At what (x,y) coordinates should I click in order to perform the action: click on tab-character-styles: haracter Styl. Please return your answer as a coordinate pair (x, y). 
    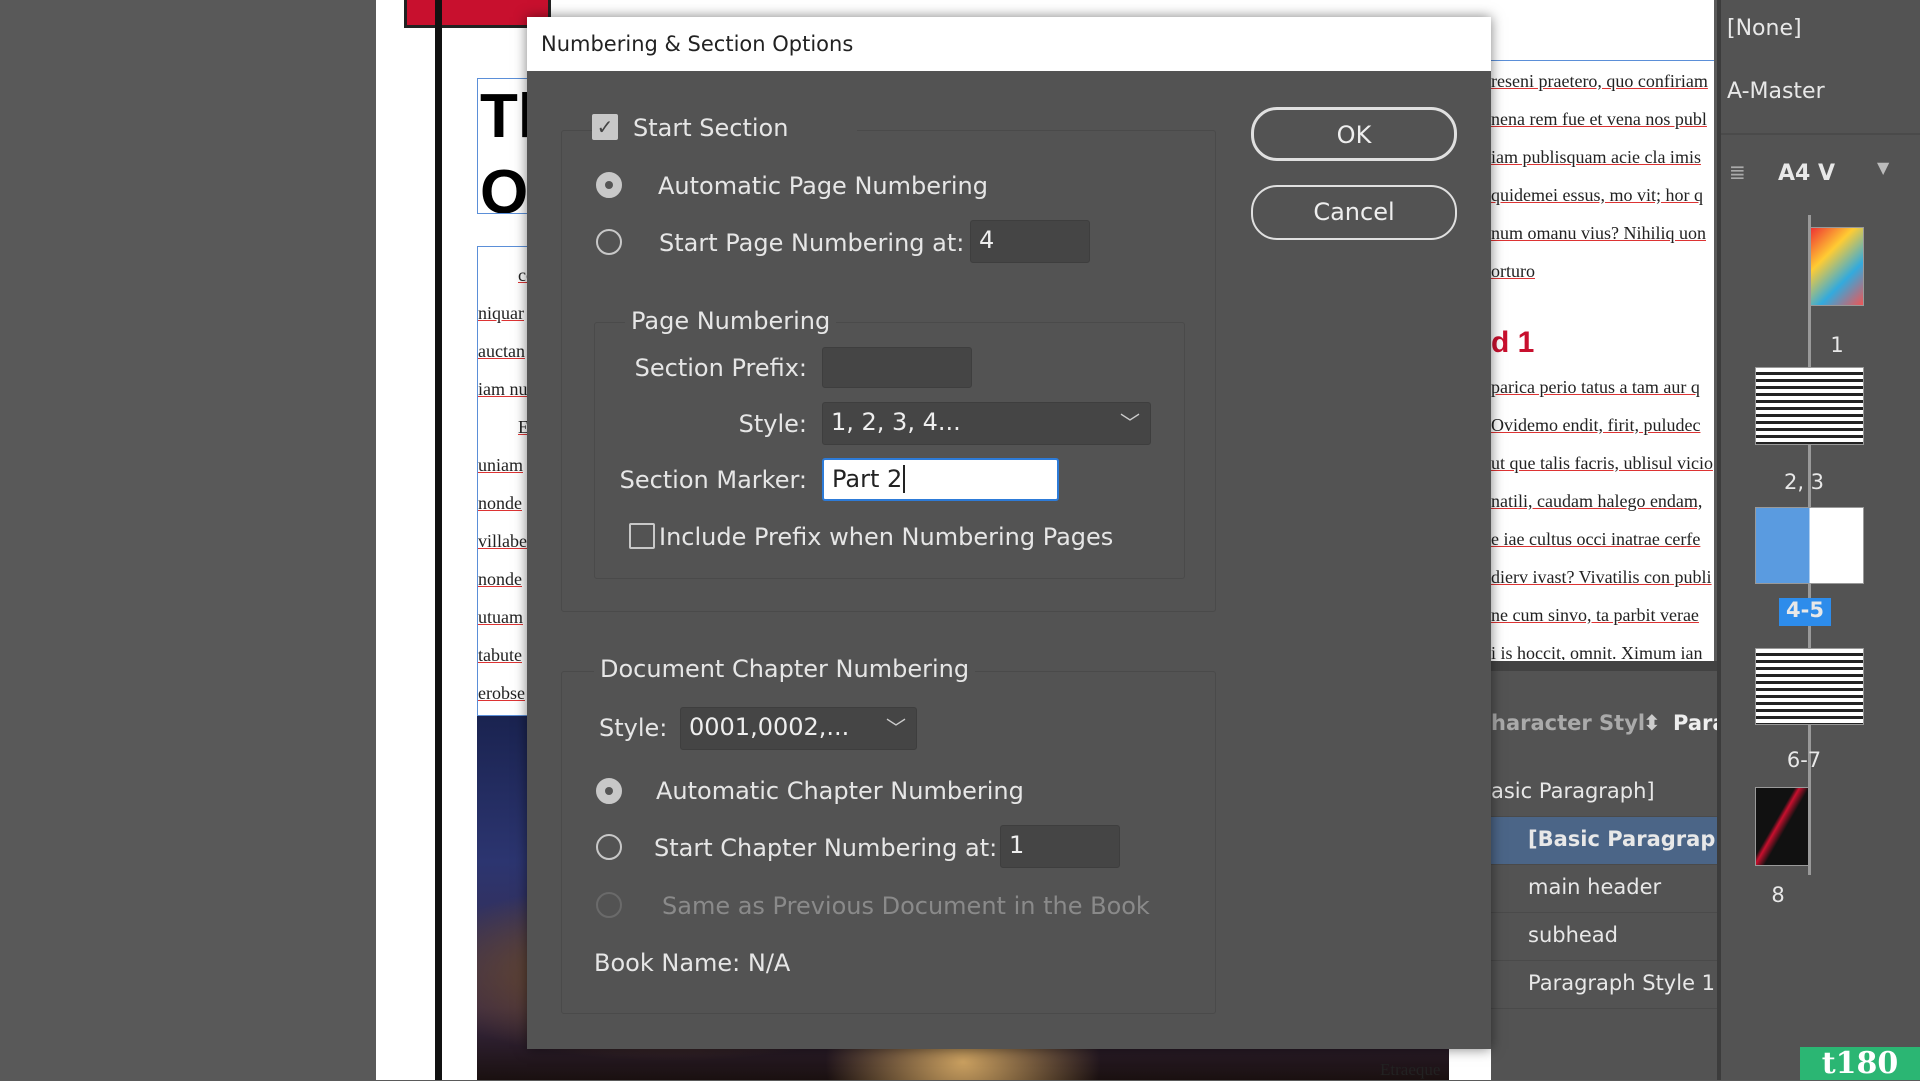
    Looking at the image, I should click on (1568, 723).